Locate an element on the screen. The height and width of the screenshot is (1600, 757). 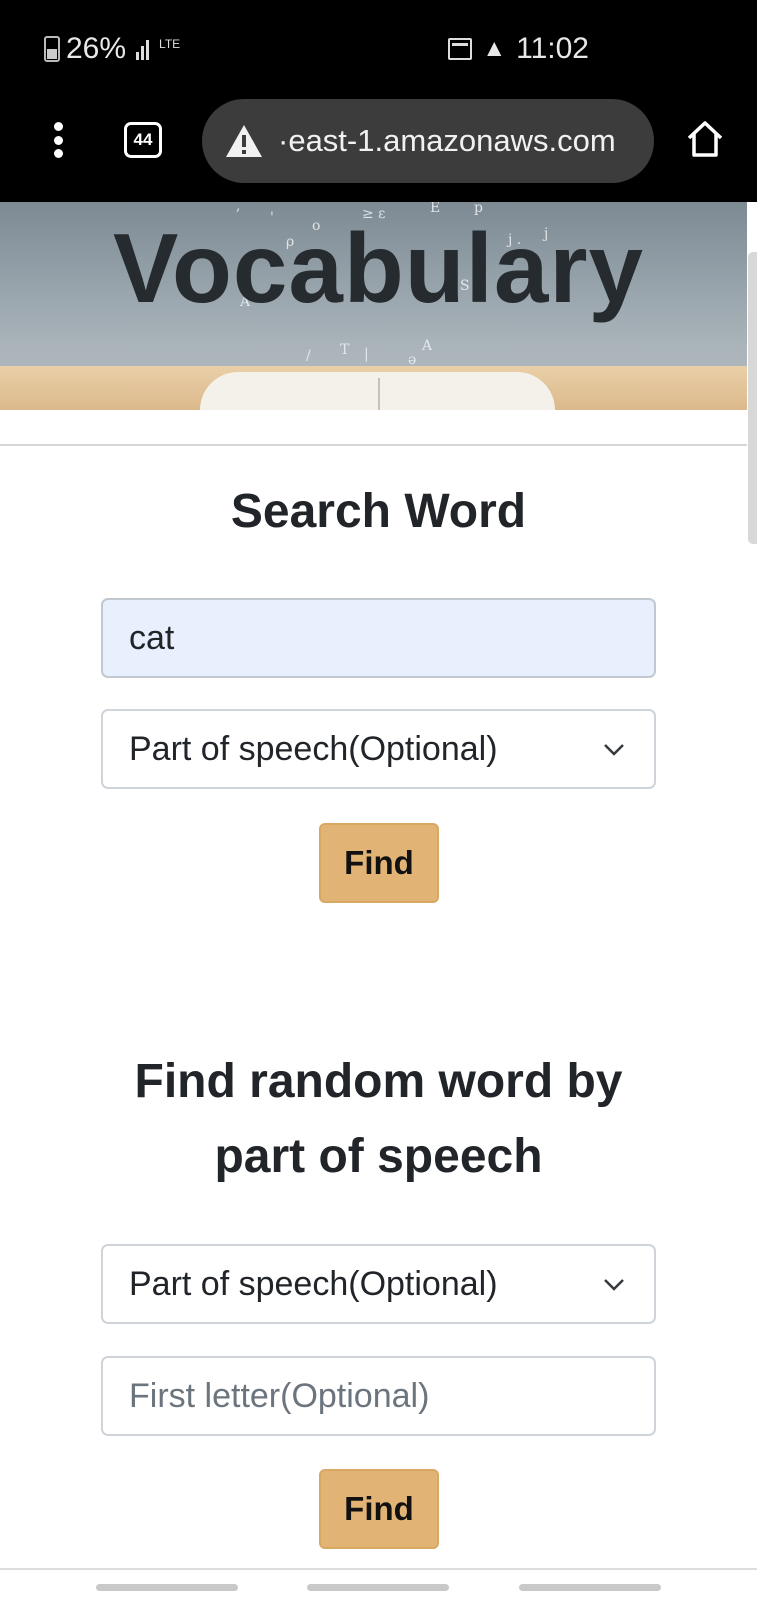
battery-percent: 26% is located at coordinates (96, 48).